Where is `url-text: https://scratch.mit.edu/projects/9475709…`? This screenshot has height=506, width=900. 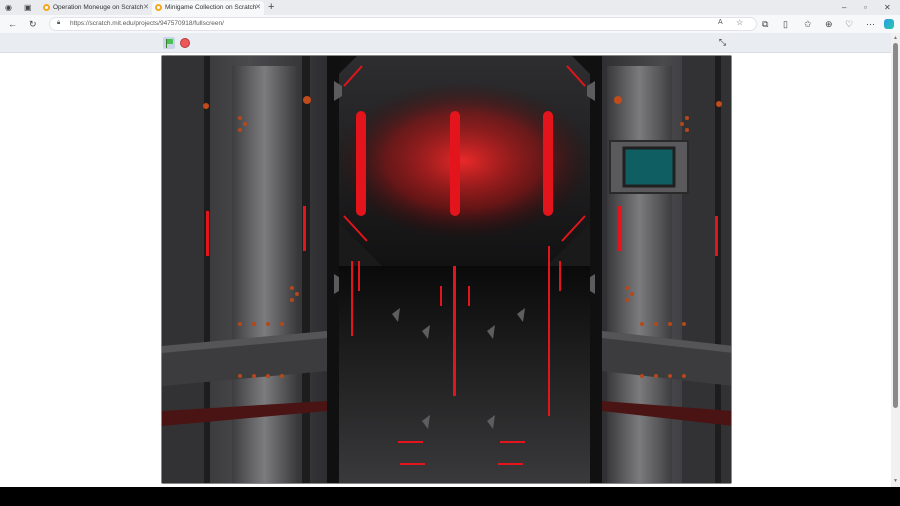 url-text: https://scratch.mit.edu/projects/9475709… is located at coordinates (147, 24).